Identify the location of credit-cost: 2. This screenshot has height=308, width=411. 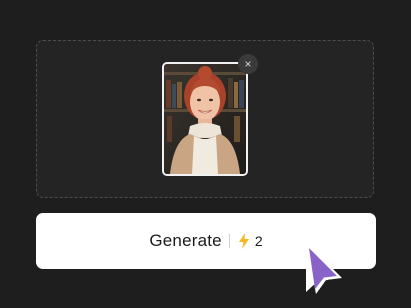
(258, 241).